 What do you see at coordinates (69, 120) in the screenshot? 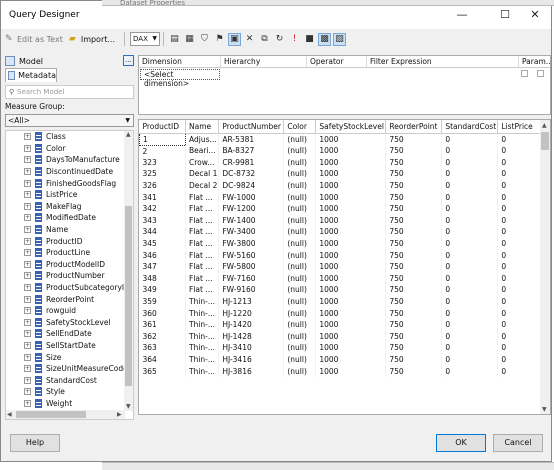
I see `measure-group-select: <All> ▼` at bounding box center [69, 120].